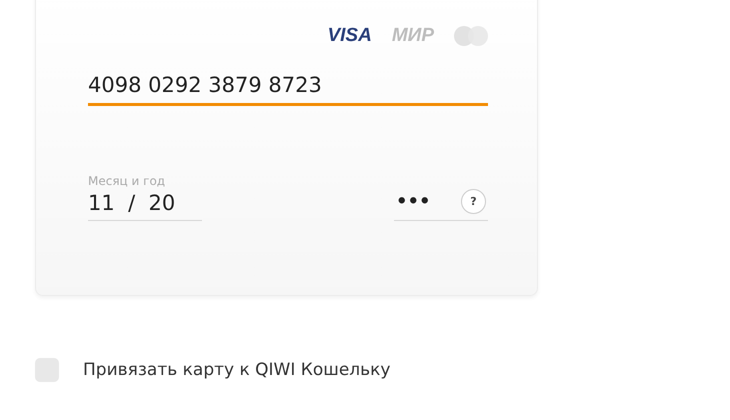 This screenshot has height=420, width=730. Describe the element at coordinates (349, 36) in the screenshot. I see `card-brand-logo: VISA` at that location.